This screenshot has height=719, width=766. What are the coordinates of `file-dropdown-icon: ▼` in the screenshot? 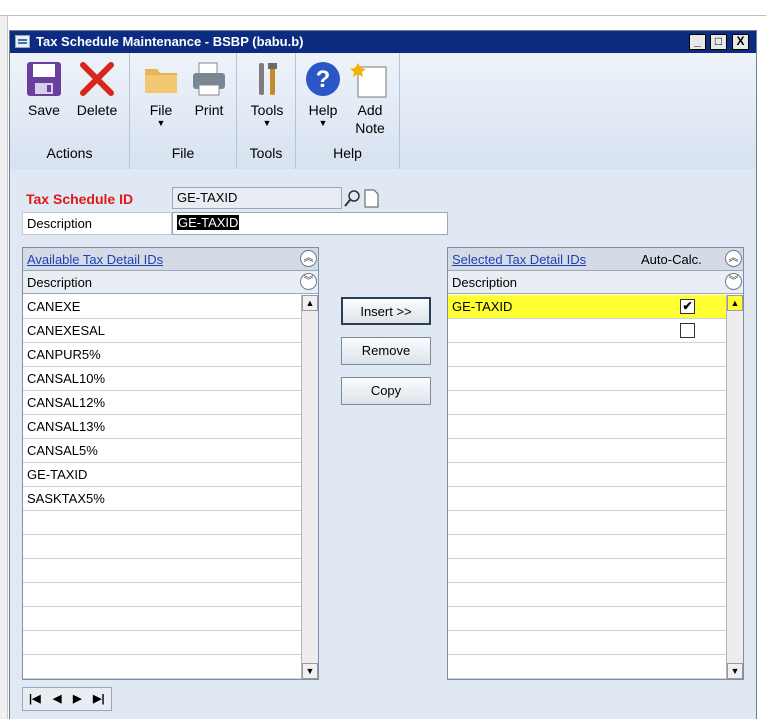 It's located at (161, 123).